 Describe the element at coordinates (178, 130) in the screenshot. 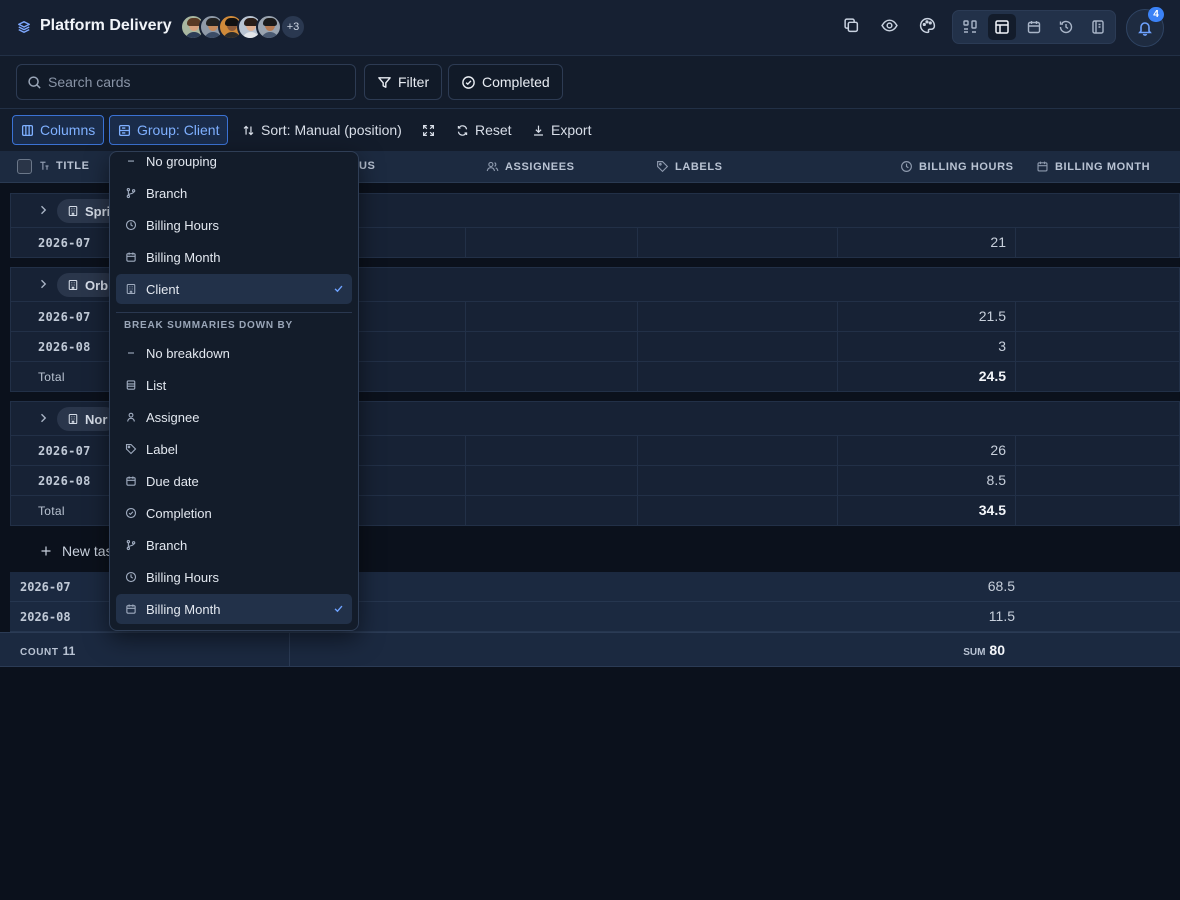

I see `group-by-button-label: Group: Client` at that location.